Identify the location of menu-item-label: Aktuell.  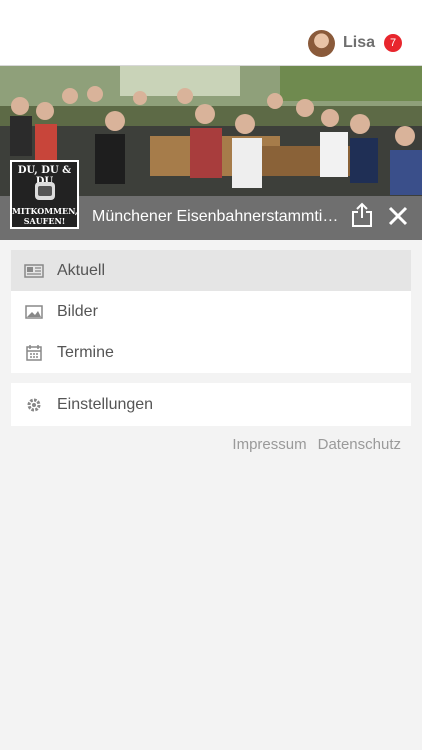
(81, 270).